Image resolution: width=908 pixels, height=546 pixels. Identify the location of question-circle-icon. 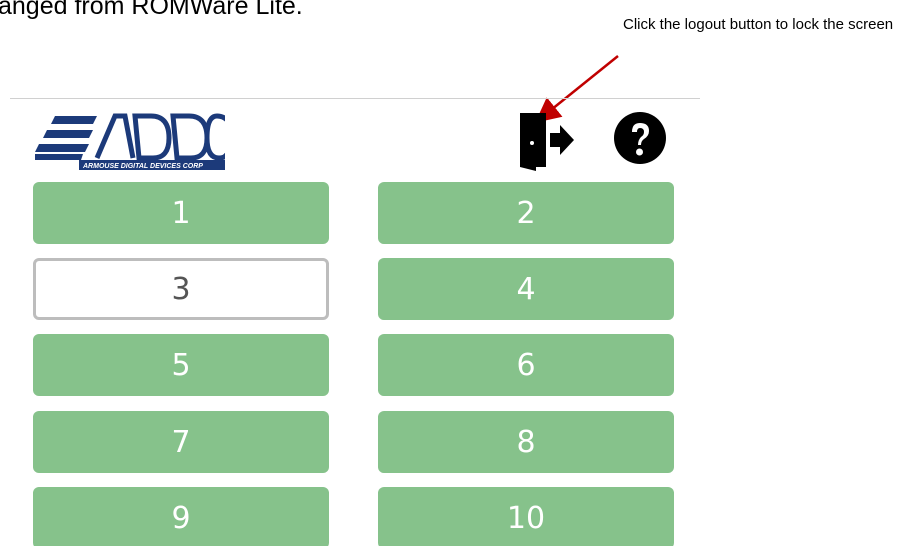
(640, 138).